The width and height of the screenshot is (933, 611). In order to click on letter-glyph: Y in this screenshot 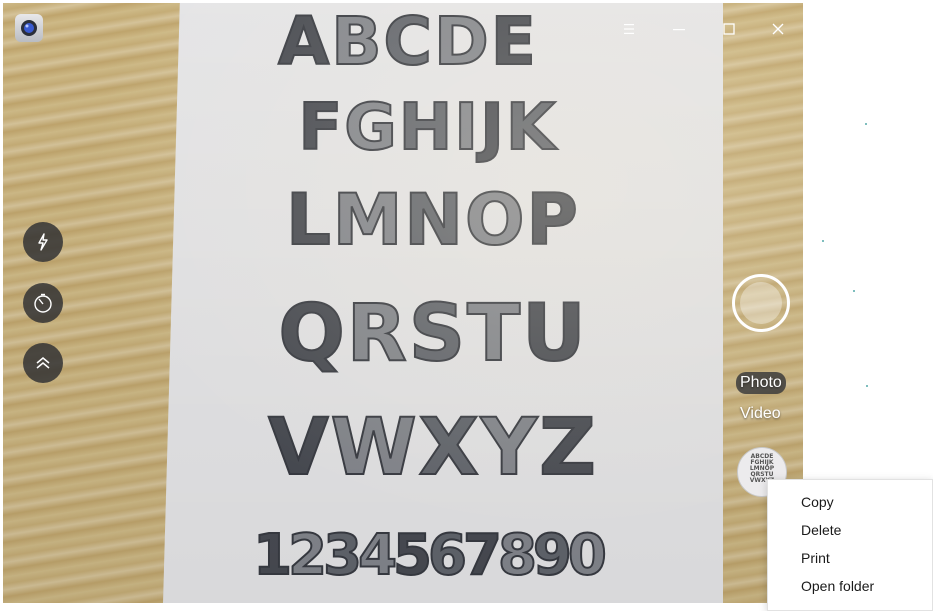, I will do `click(510, 448)`.